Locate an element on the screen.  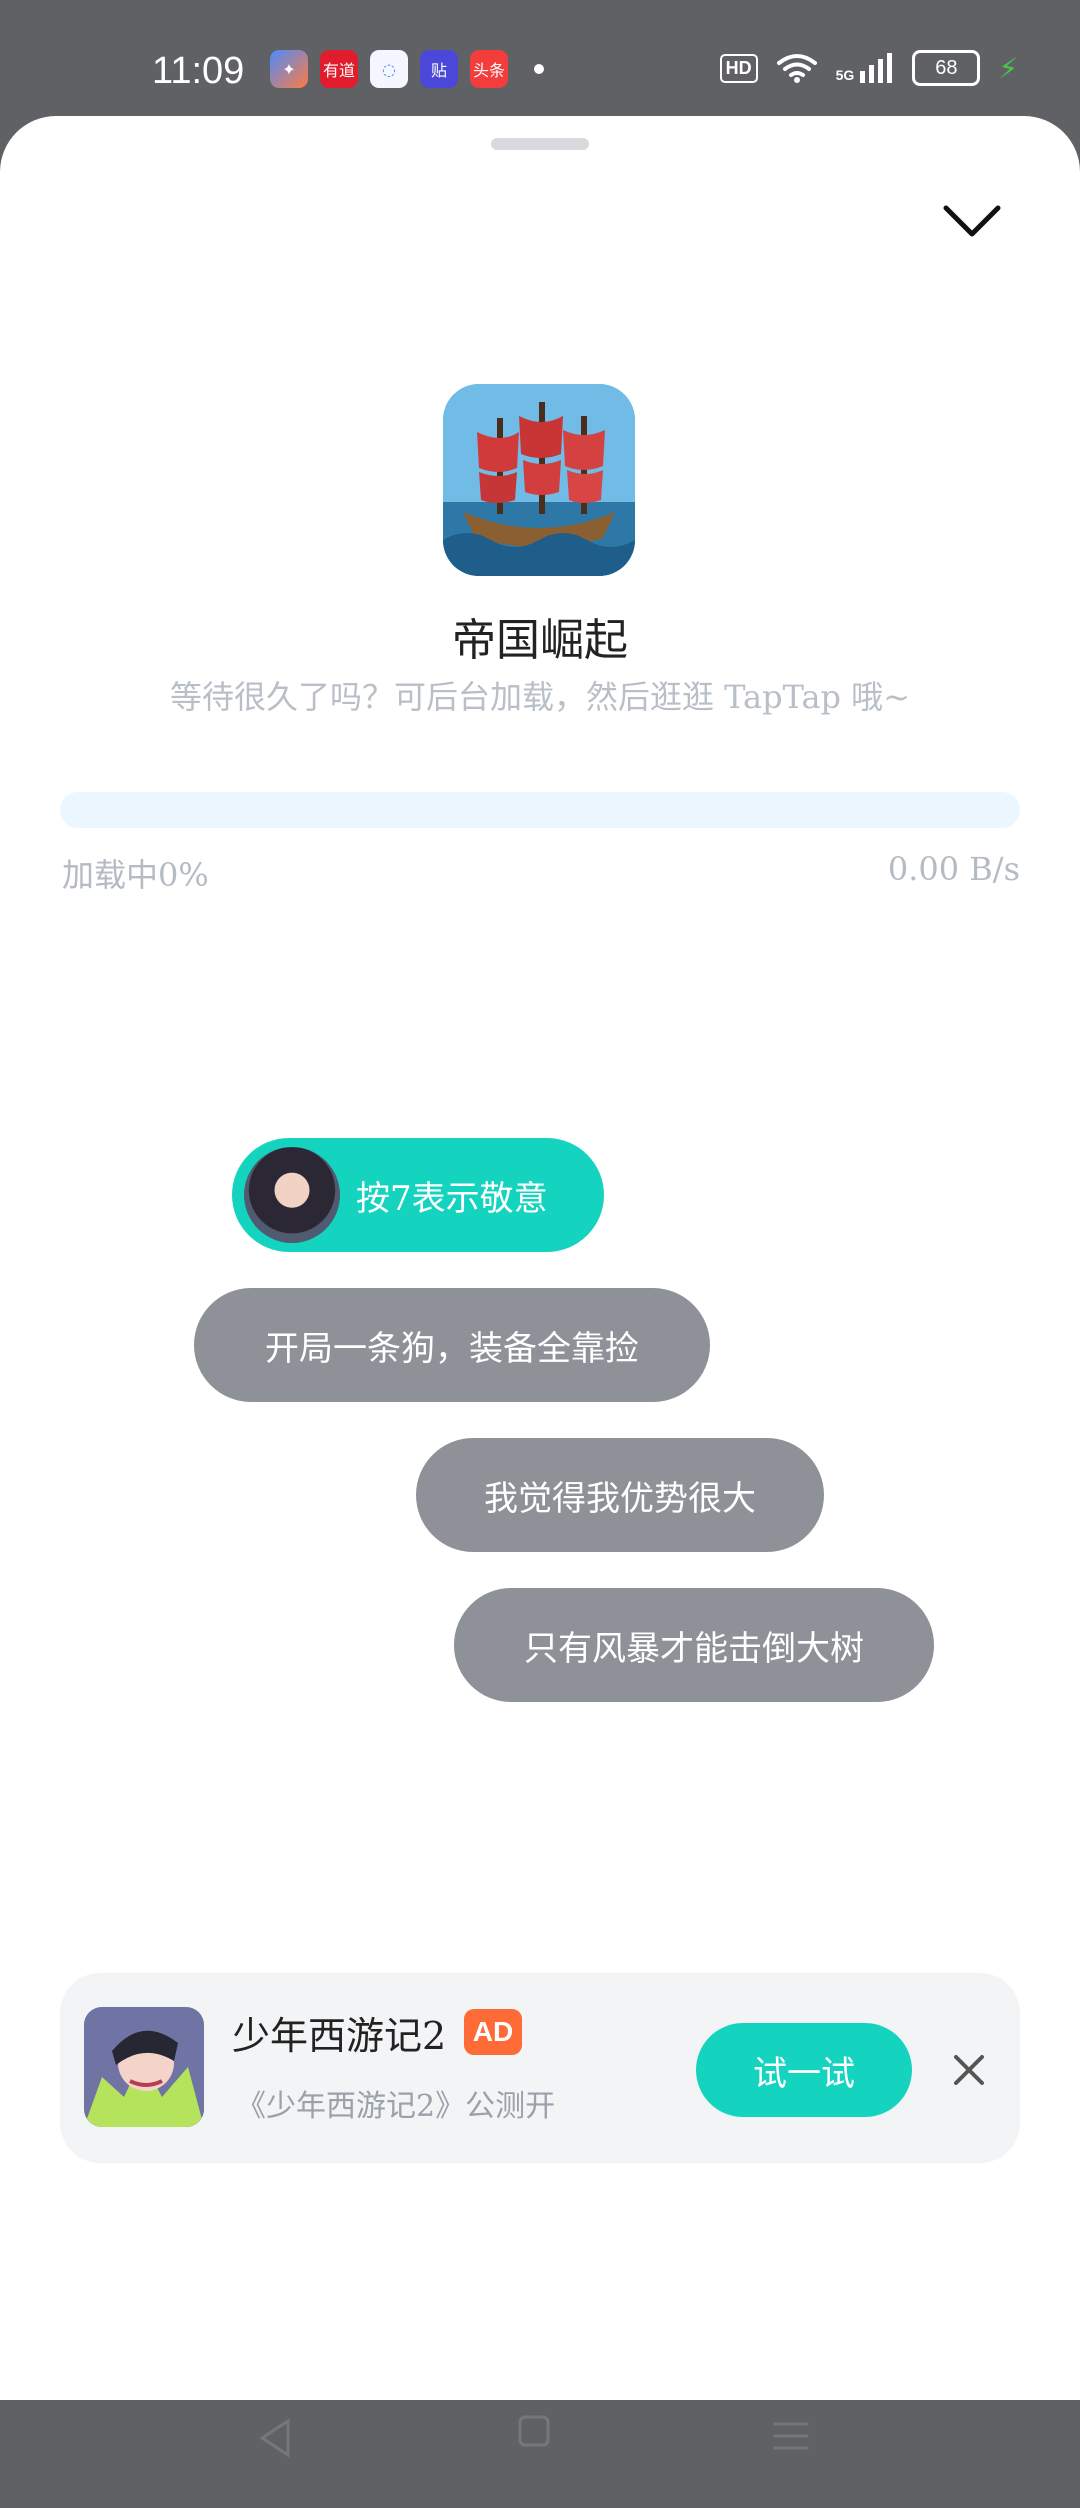
loading-percent-text: 加载中0% is located at coordinates (135, 875).